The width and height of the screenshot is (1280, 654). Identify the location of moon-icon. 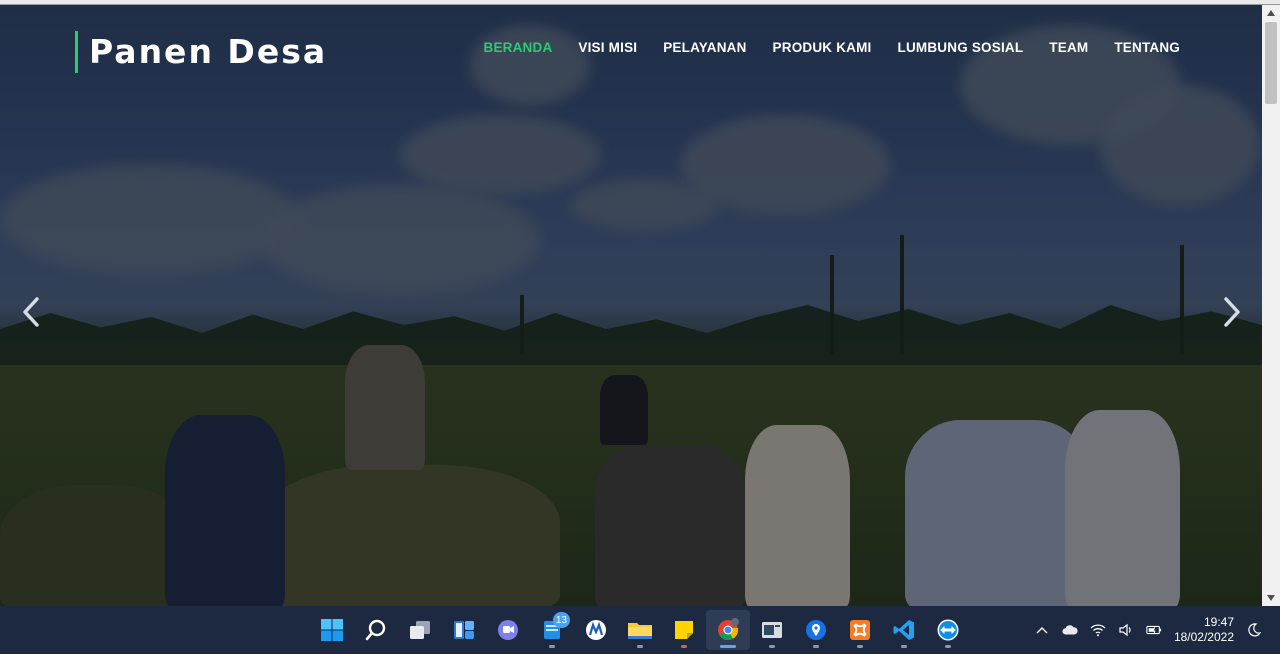
(1254, 630).